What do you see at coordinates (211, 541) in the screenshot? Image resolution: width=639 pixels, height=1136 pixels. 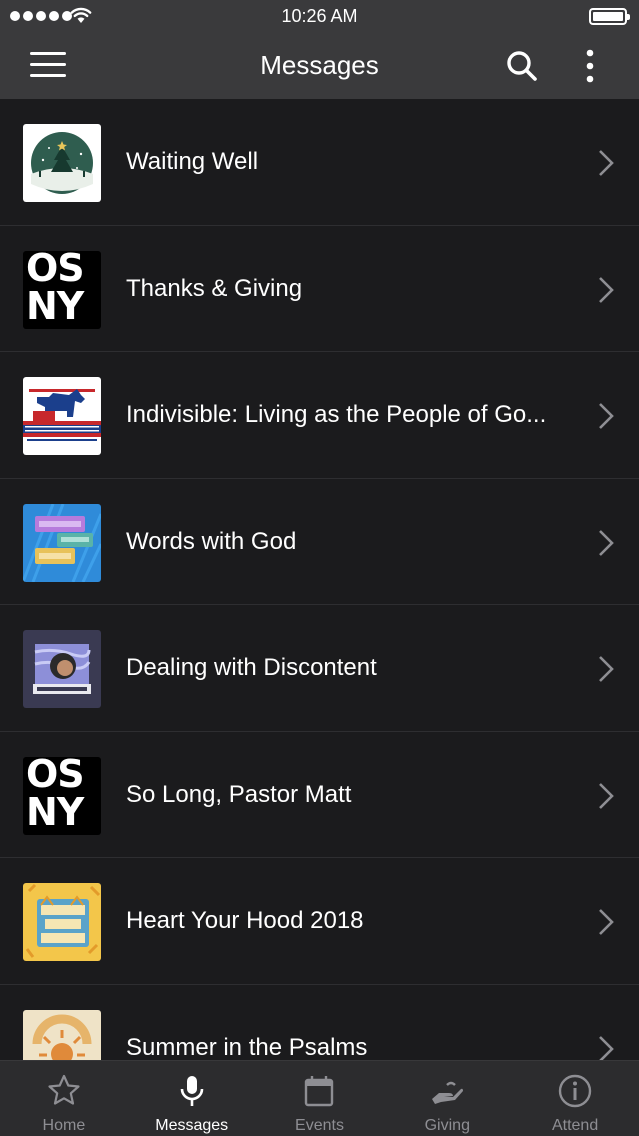 I see `message-title: Words with God` at bounding box center [211, 541].